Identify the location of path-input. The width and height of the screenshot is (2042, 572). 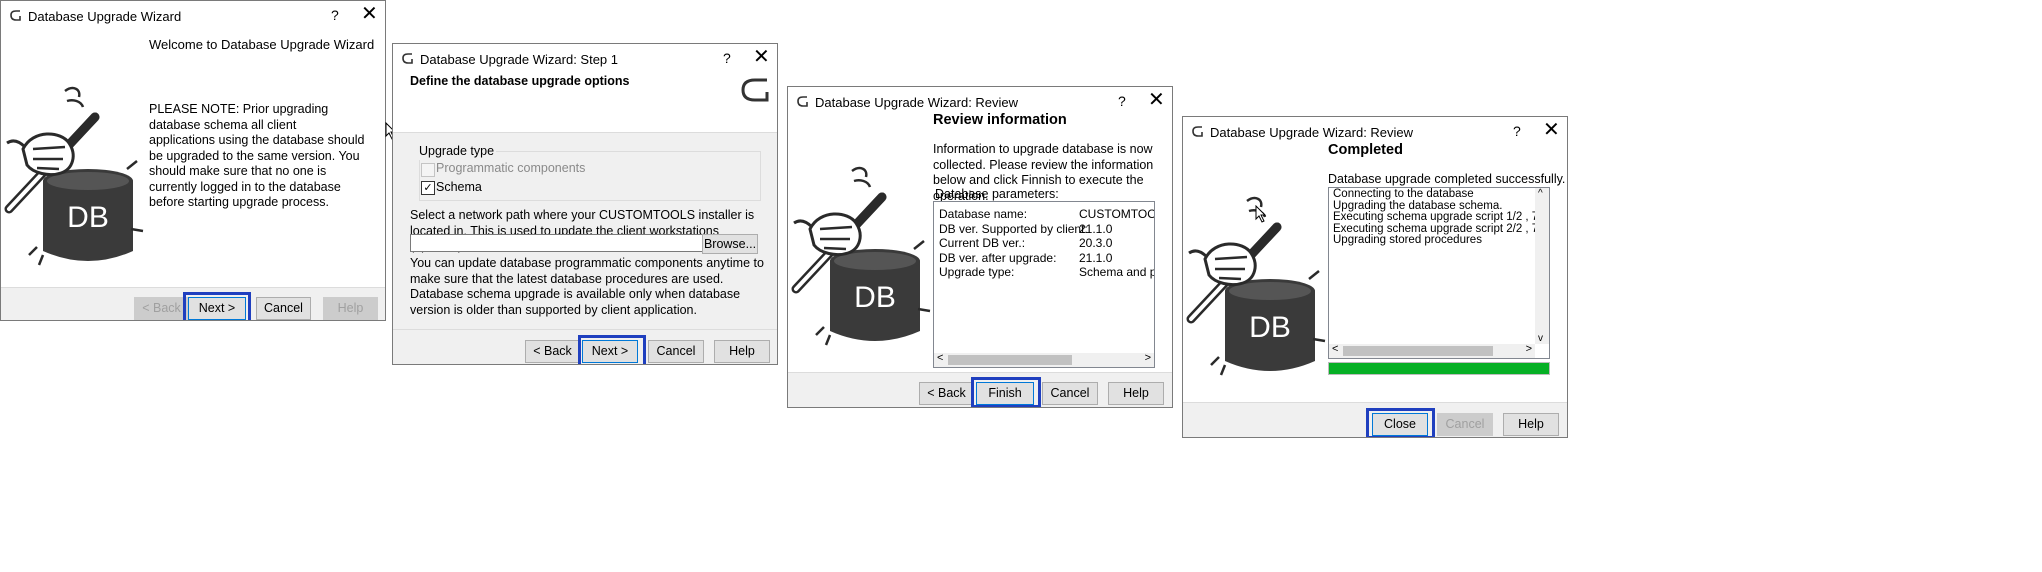
(557, 243).